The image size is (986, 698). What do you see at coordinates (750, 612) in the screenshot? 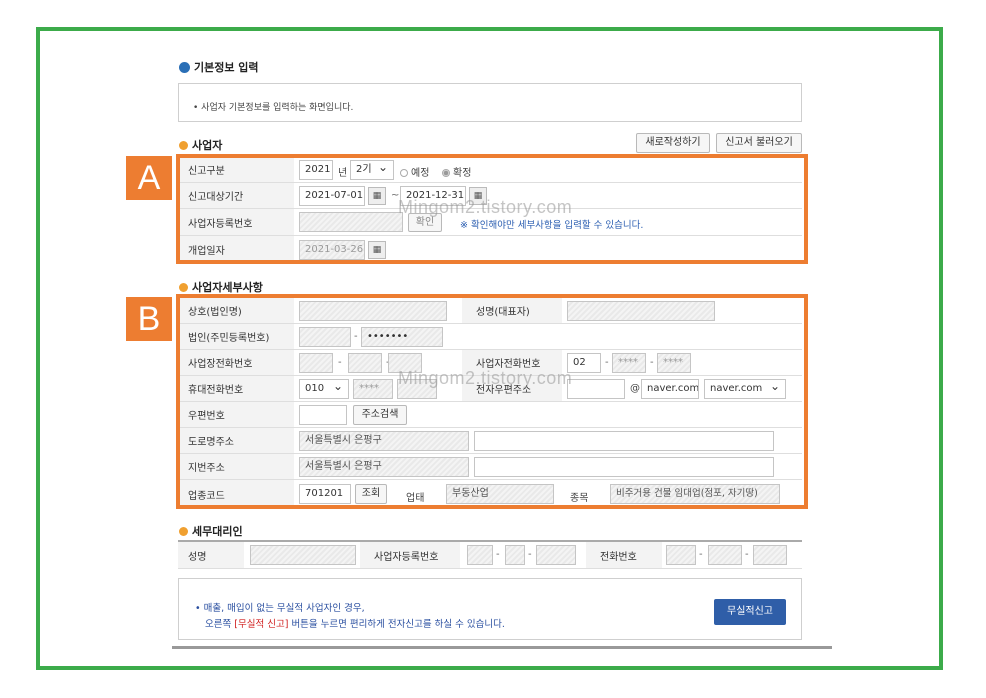
I see `no-activity-submit-button: 무실적신고` at bounding box center [750, 612].